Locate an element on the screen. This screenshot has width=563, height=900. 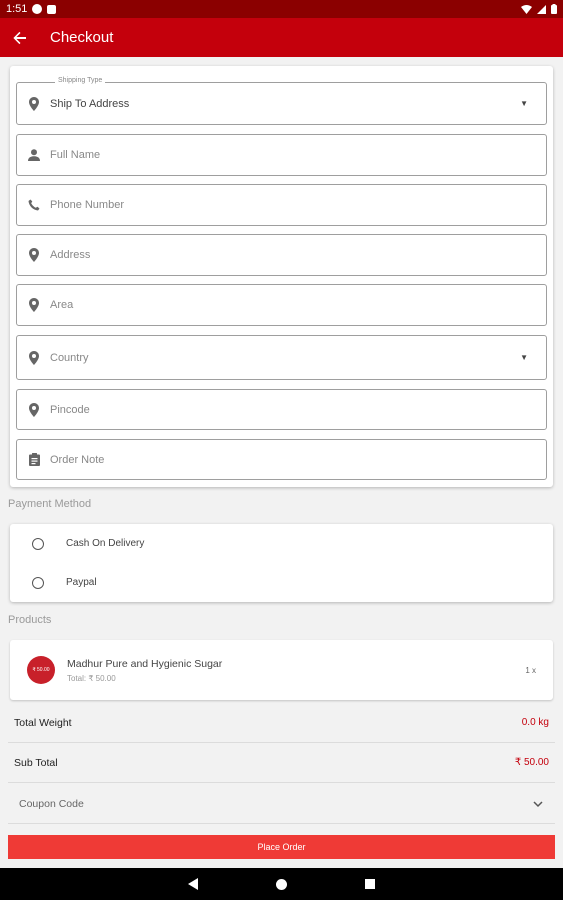
product-thumbnail: ₹ 50.00 is located at coordinates (41, 670).